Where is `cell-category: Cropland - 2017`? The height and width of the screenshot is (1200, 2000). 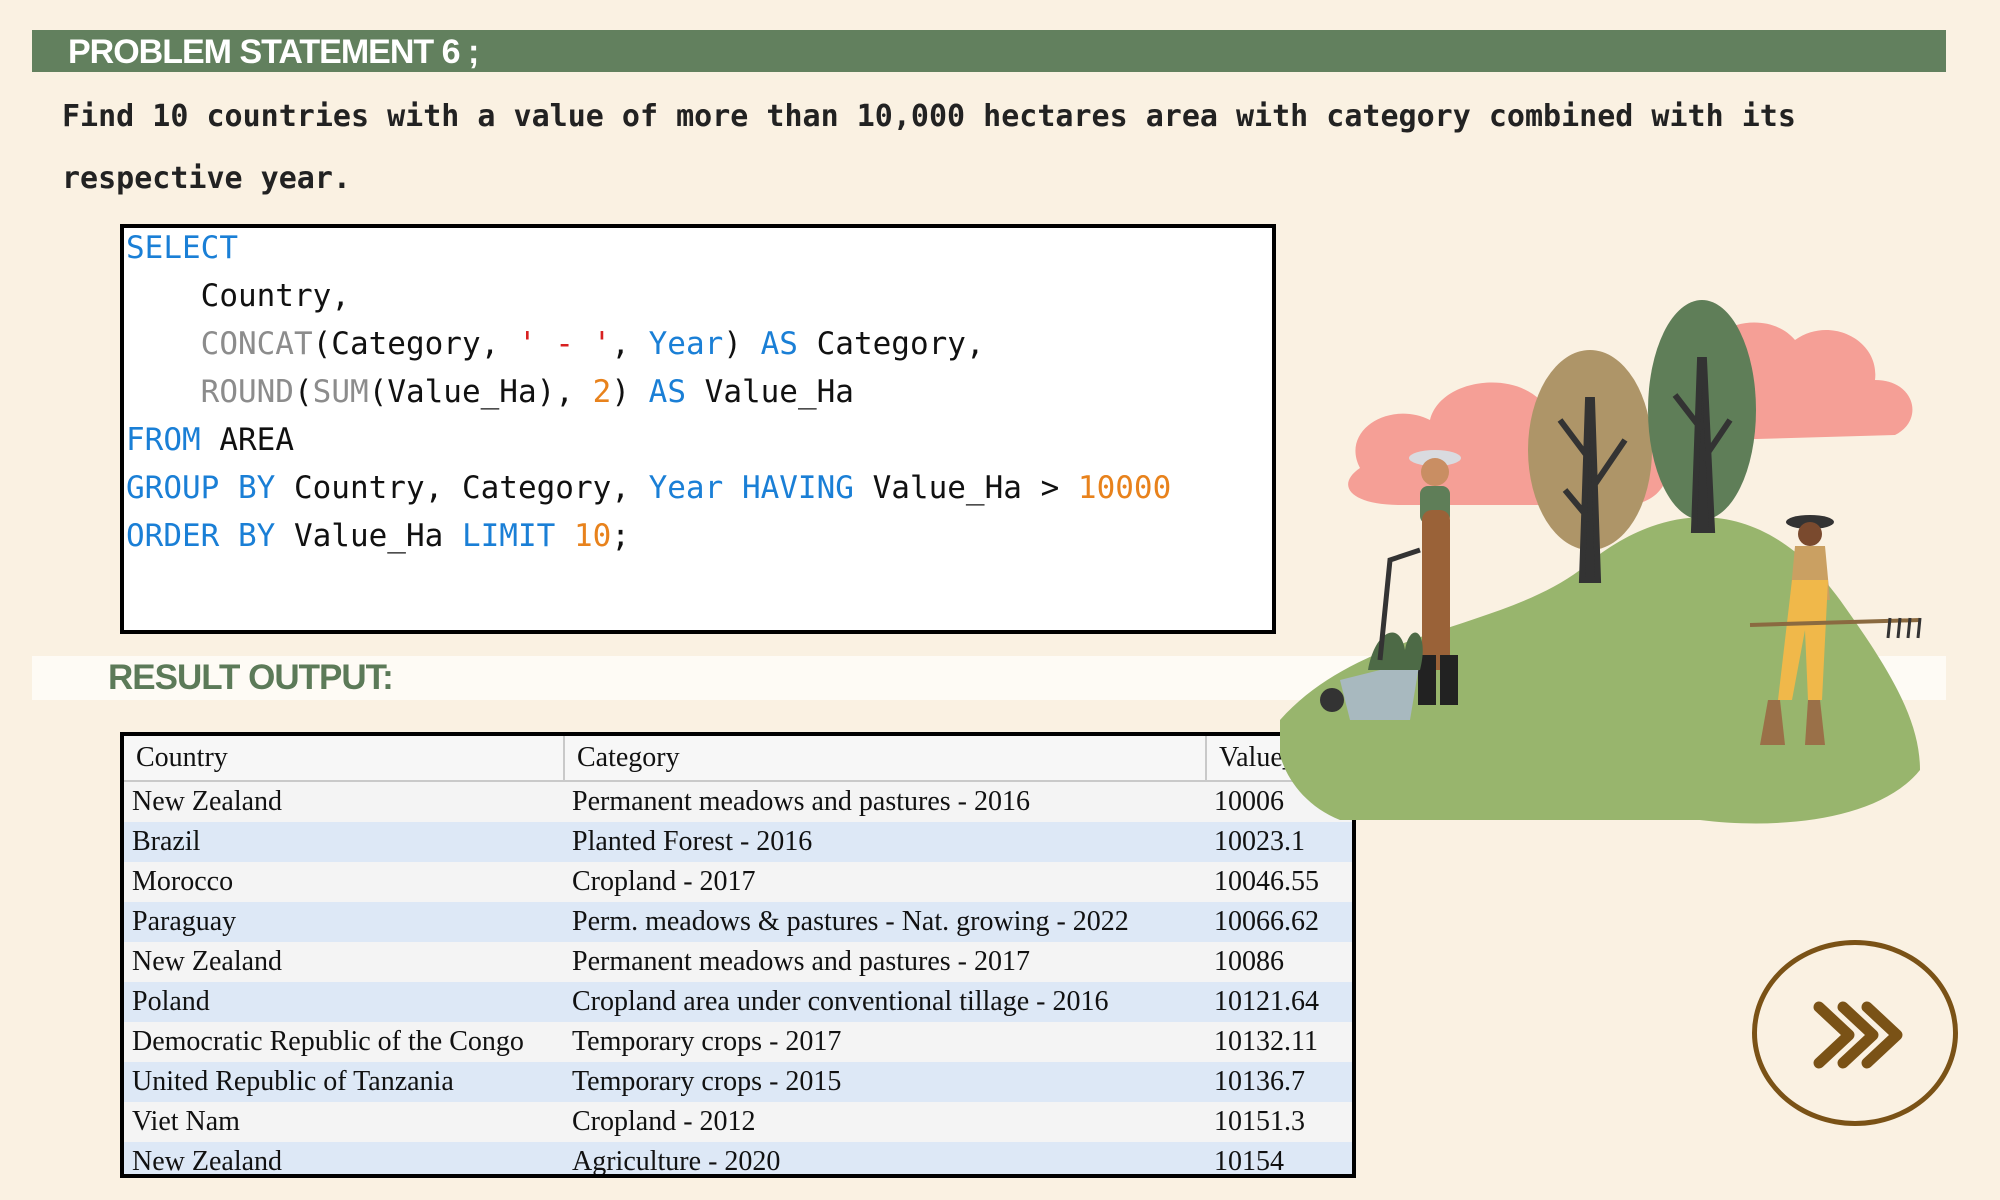
cell-category: Cropland - 2017 is located at coordinates (885, 882).